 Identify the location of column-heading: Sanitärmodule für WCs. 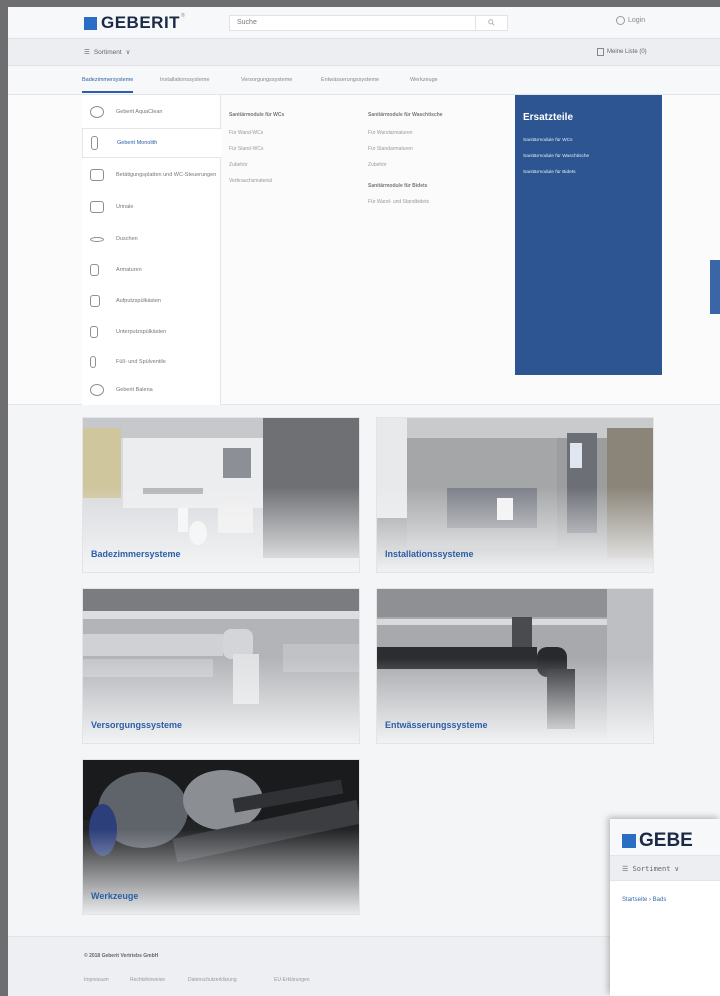
(256, 115).